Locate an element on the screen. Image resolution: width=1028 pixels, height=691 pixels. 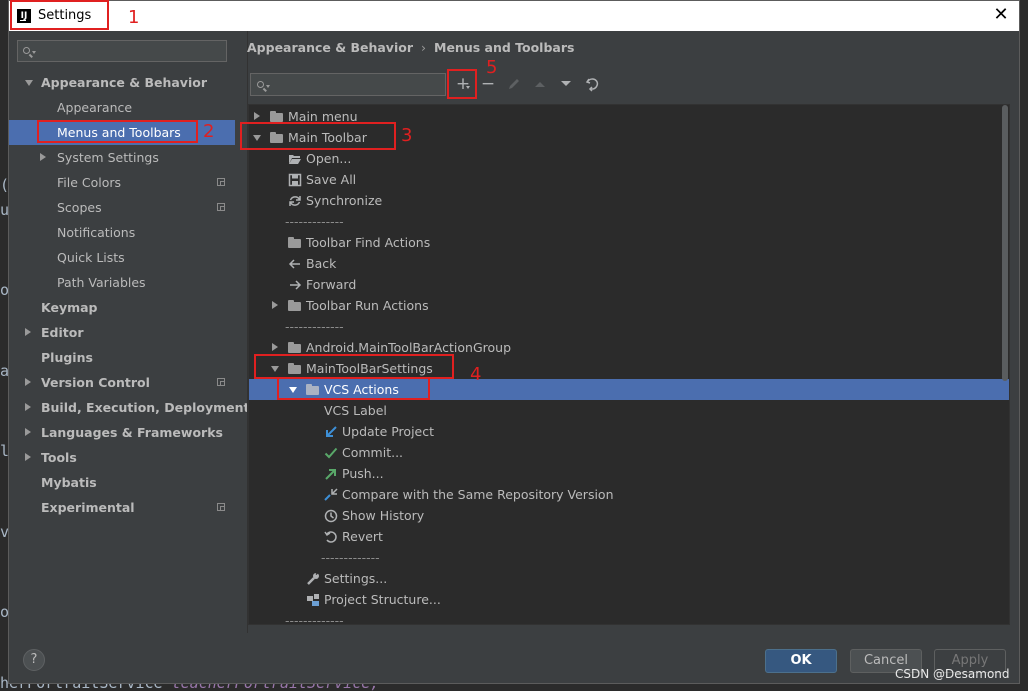
sidebar-item-label: Keymap is located at coordinates (69, 307).